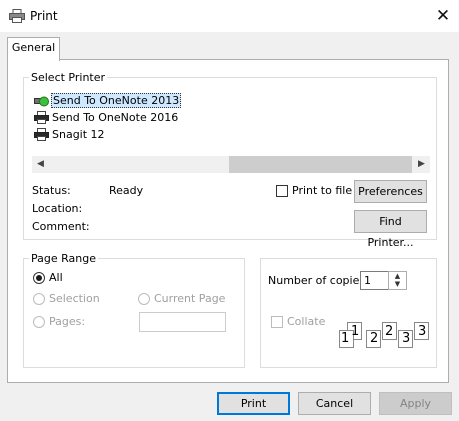 The height and width of the screenshot is (421, 459). Describe the element at coordinates (415, 403) in the screenshot. I see `apply-button: Apply` at that location.